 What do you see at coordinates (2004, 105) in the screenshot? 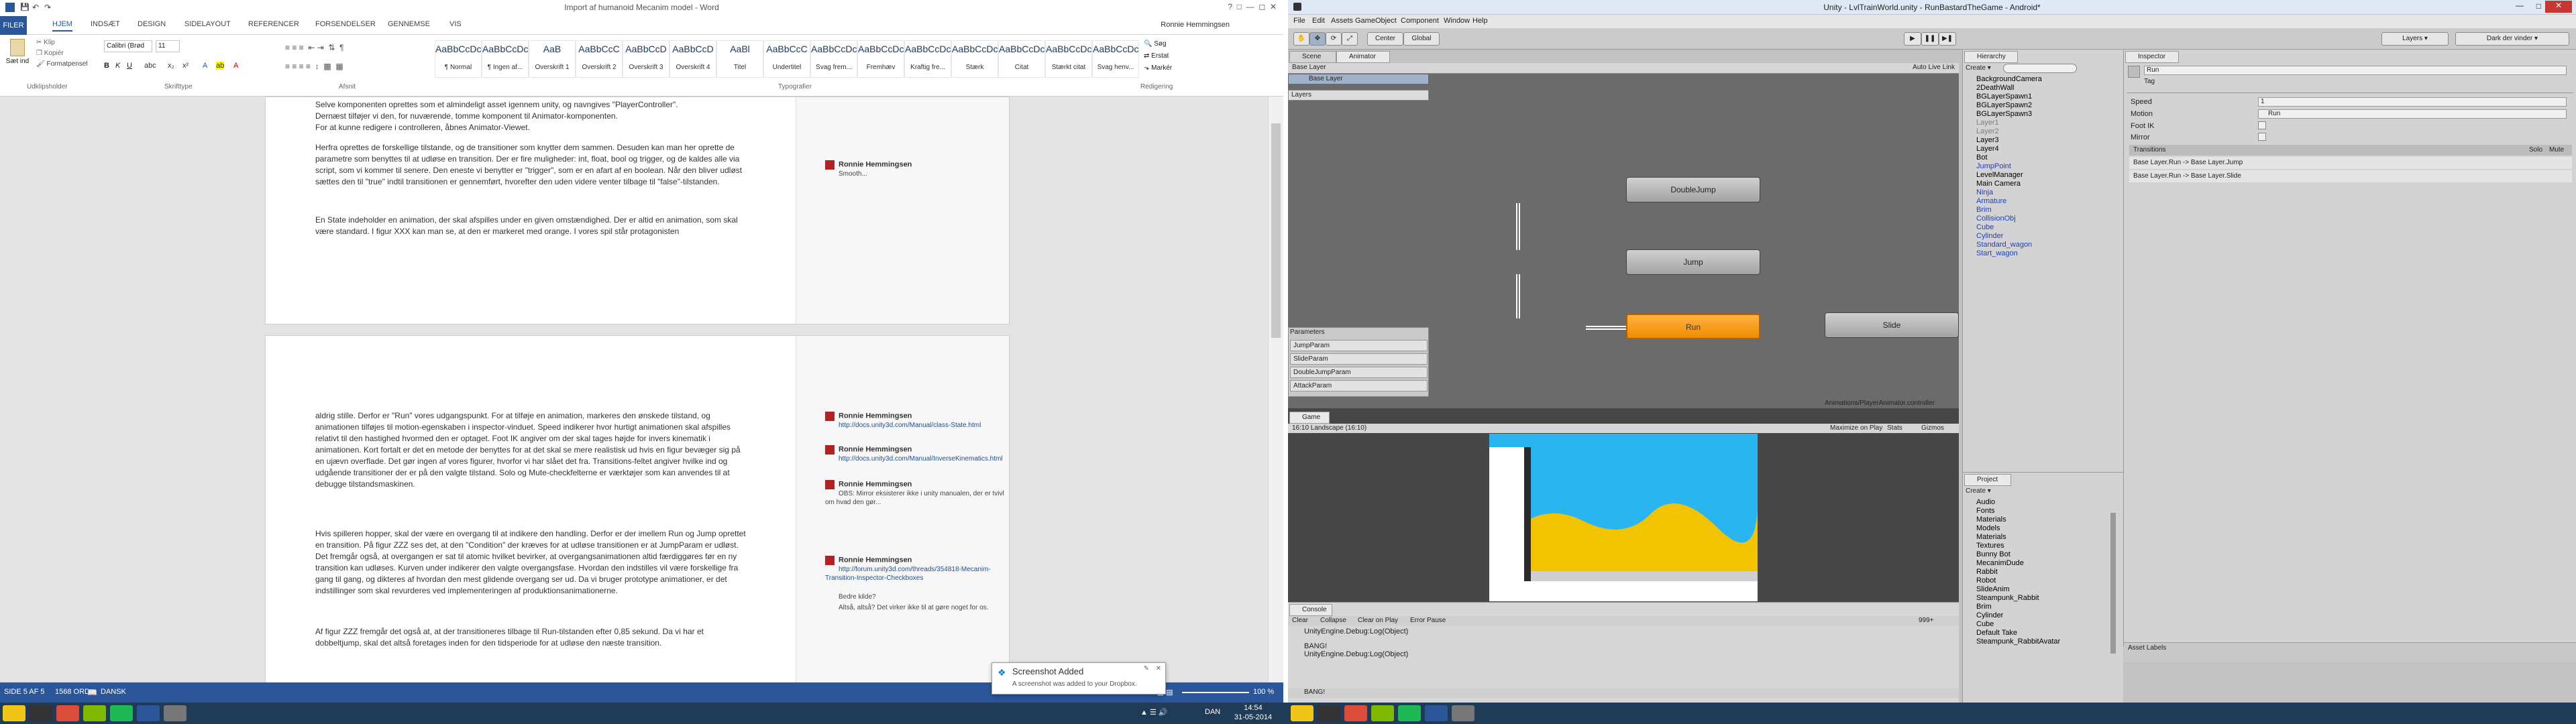
I see `hierarchy-item: BGLayerSpawn2` at bounding box center [2004, 105].